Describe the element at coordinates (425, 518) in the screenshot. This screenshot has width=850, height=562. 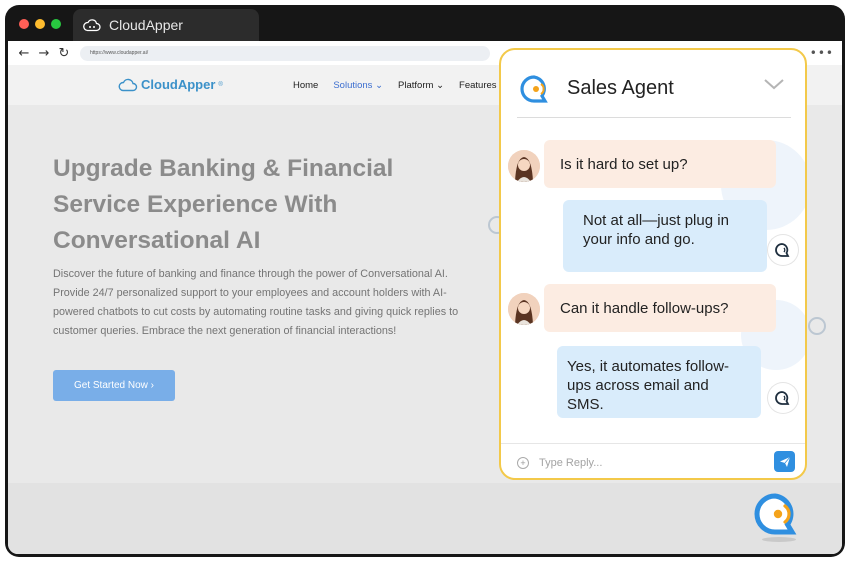
I see `page-lower-section` at that location.